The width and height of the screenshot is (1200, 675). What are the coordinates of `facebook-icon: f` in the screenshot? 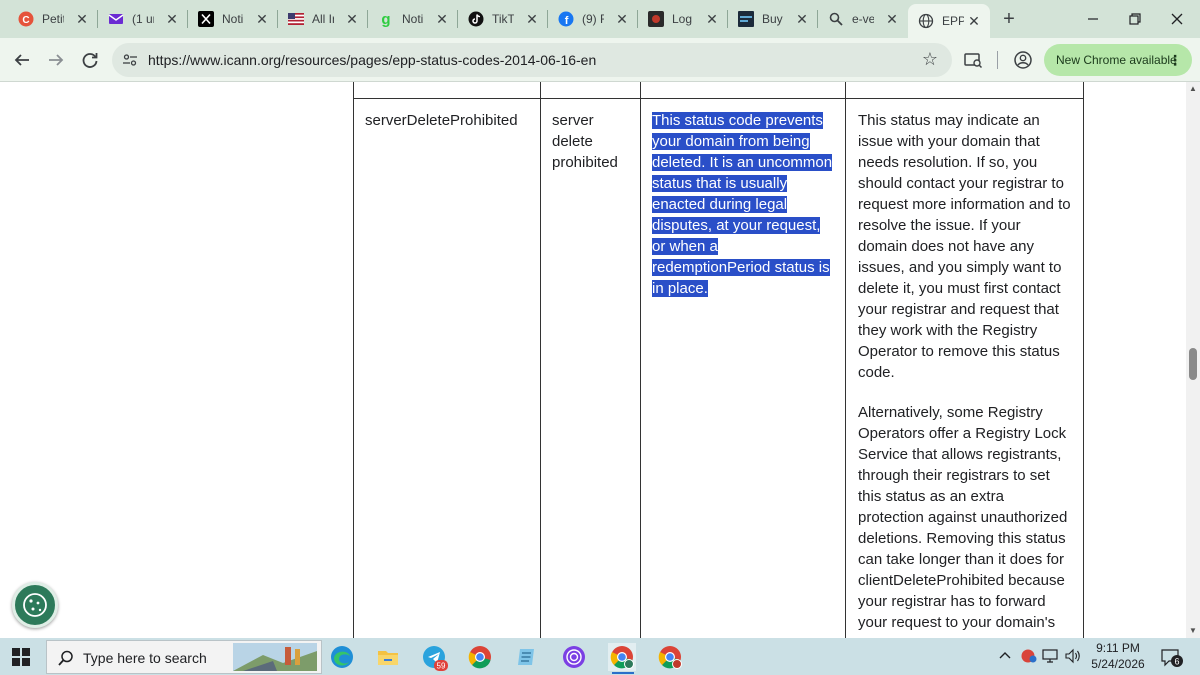 It's located at (566, 19).